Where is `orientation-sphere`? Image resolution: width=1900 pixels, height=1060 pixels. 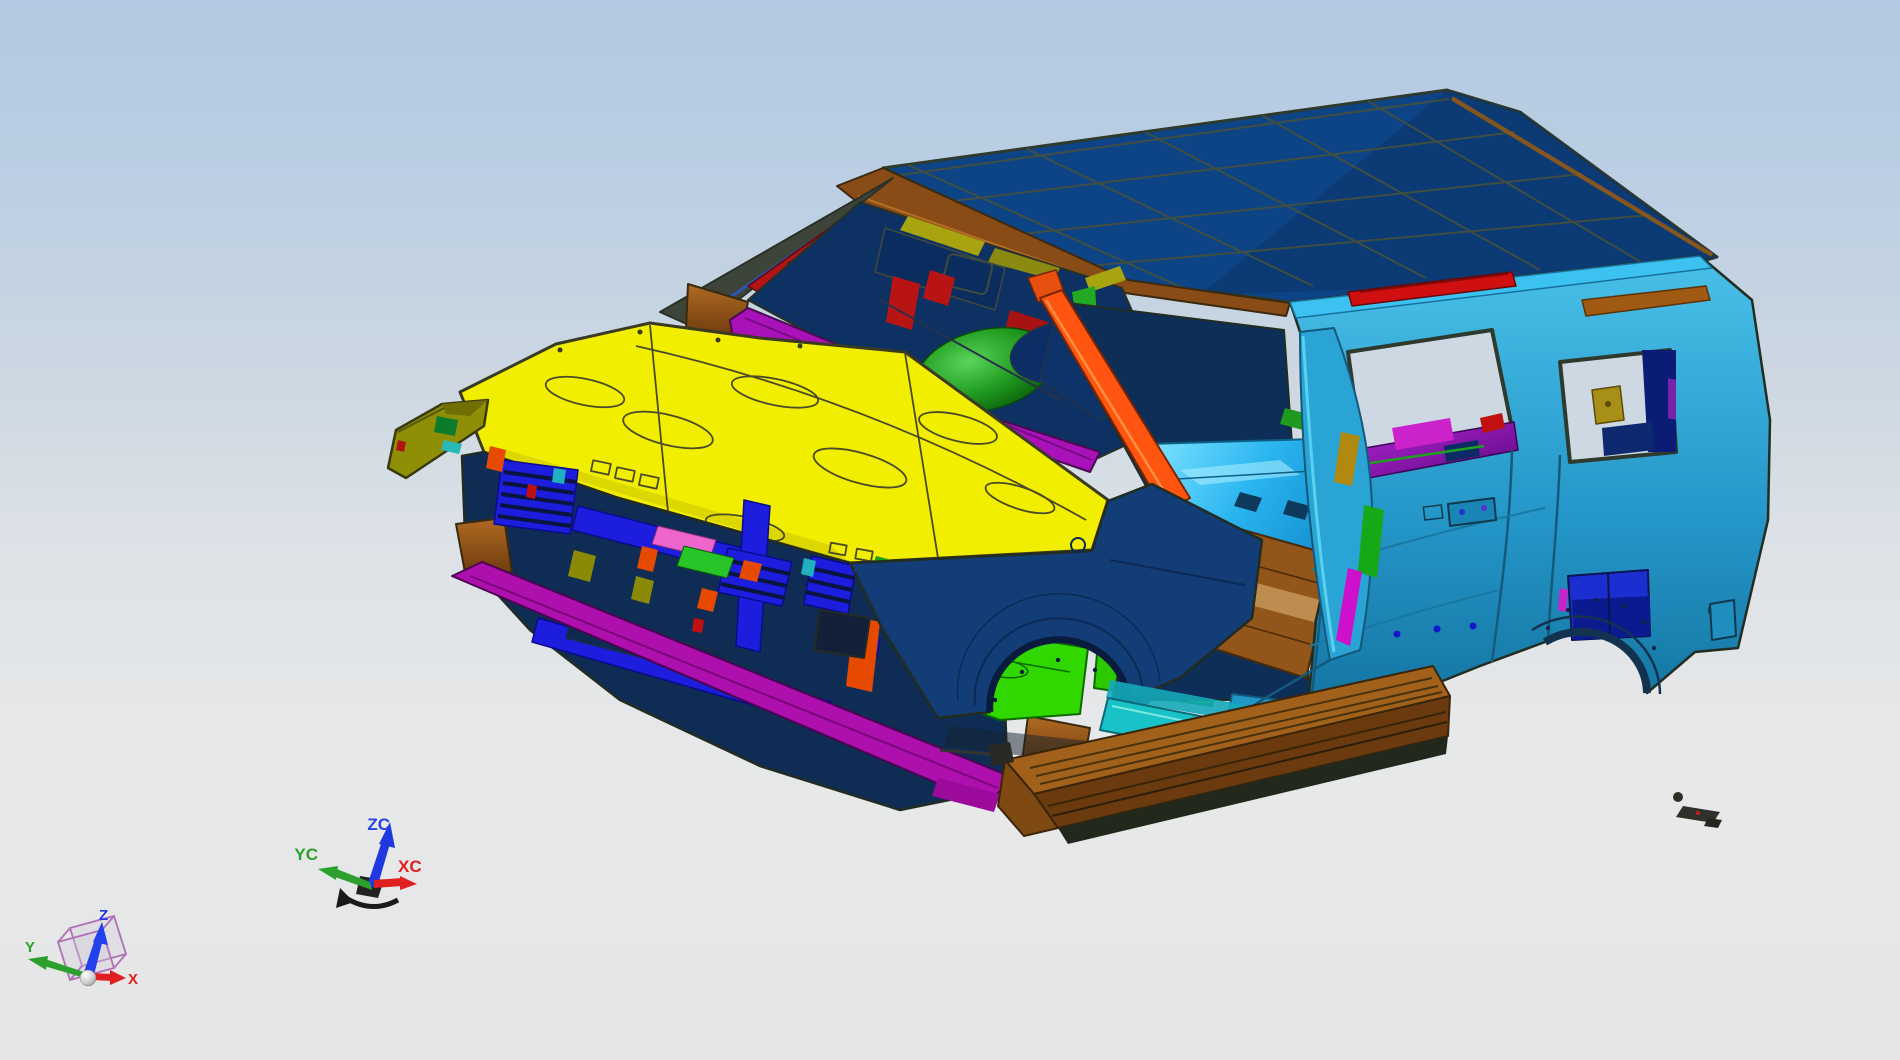
orientation-sphere is located at coordinates (88, 978).